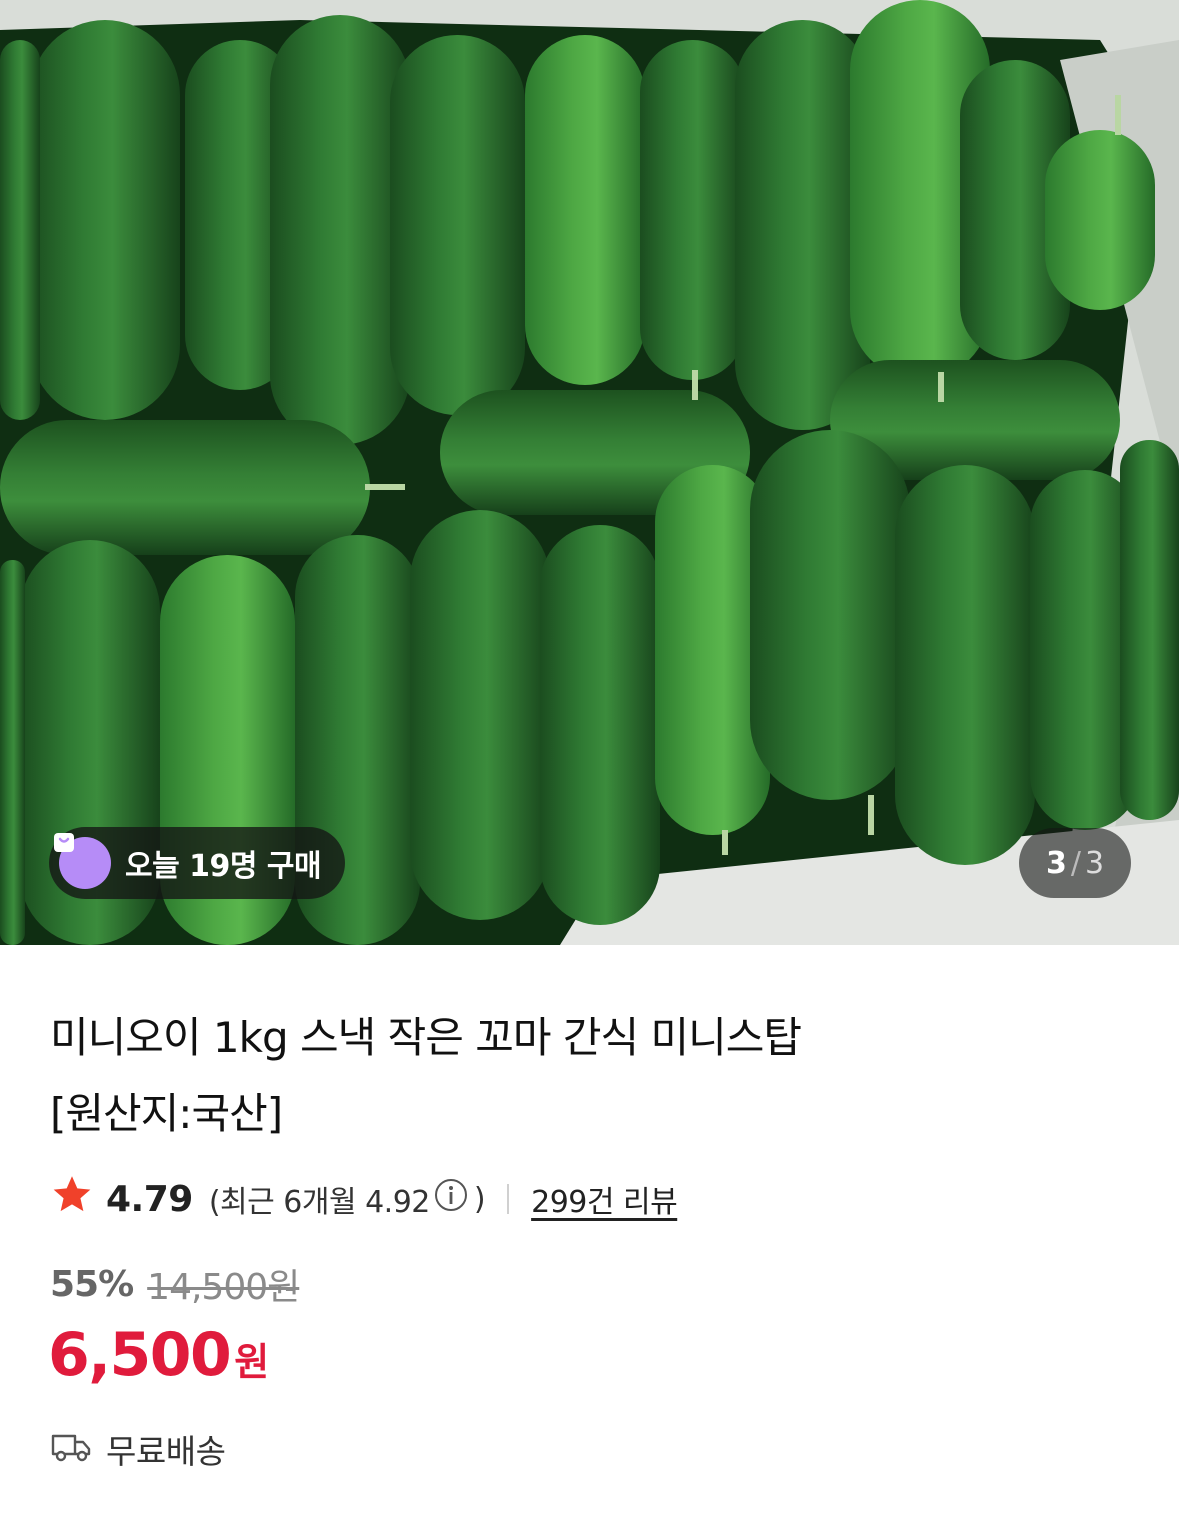 The width and height of the screenshot is (1179, 1517). I want to click on today-buyers-label: 오늘 19명 구매, so click(223, 866).